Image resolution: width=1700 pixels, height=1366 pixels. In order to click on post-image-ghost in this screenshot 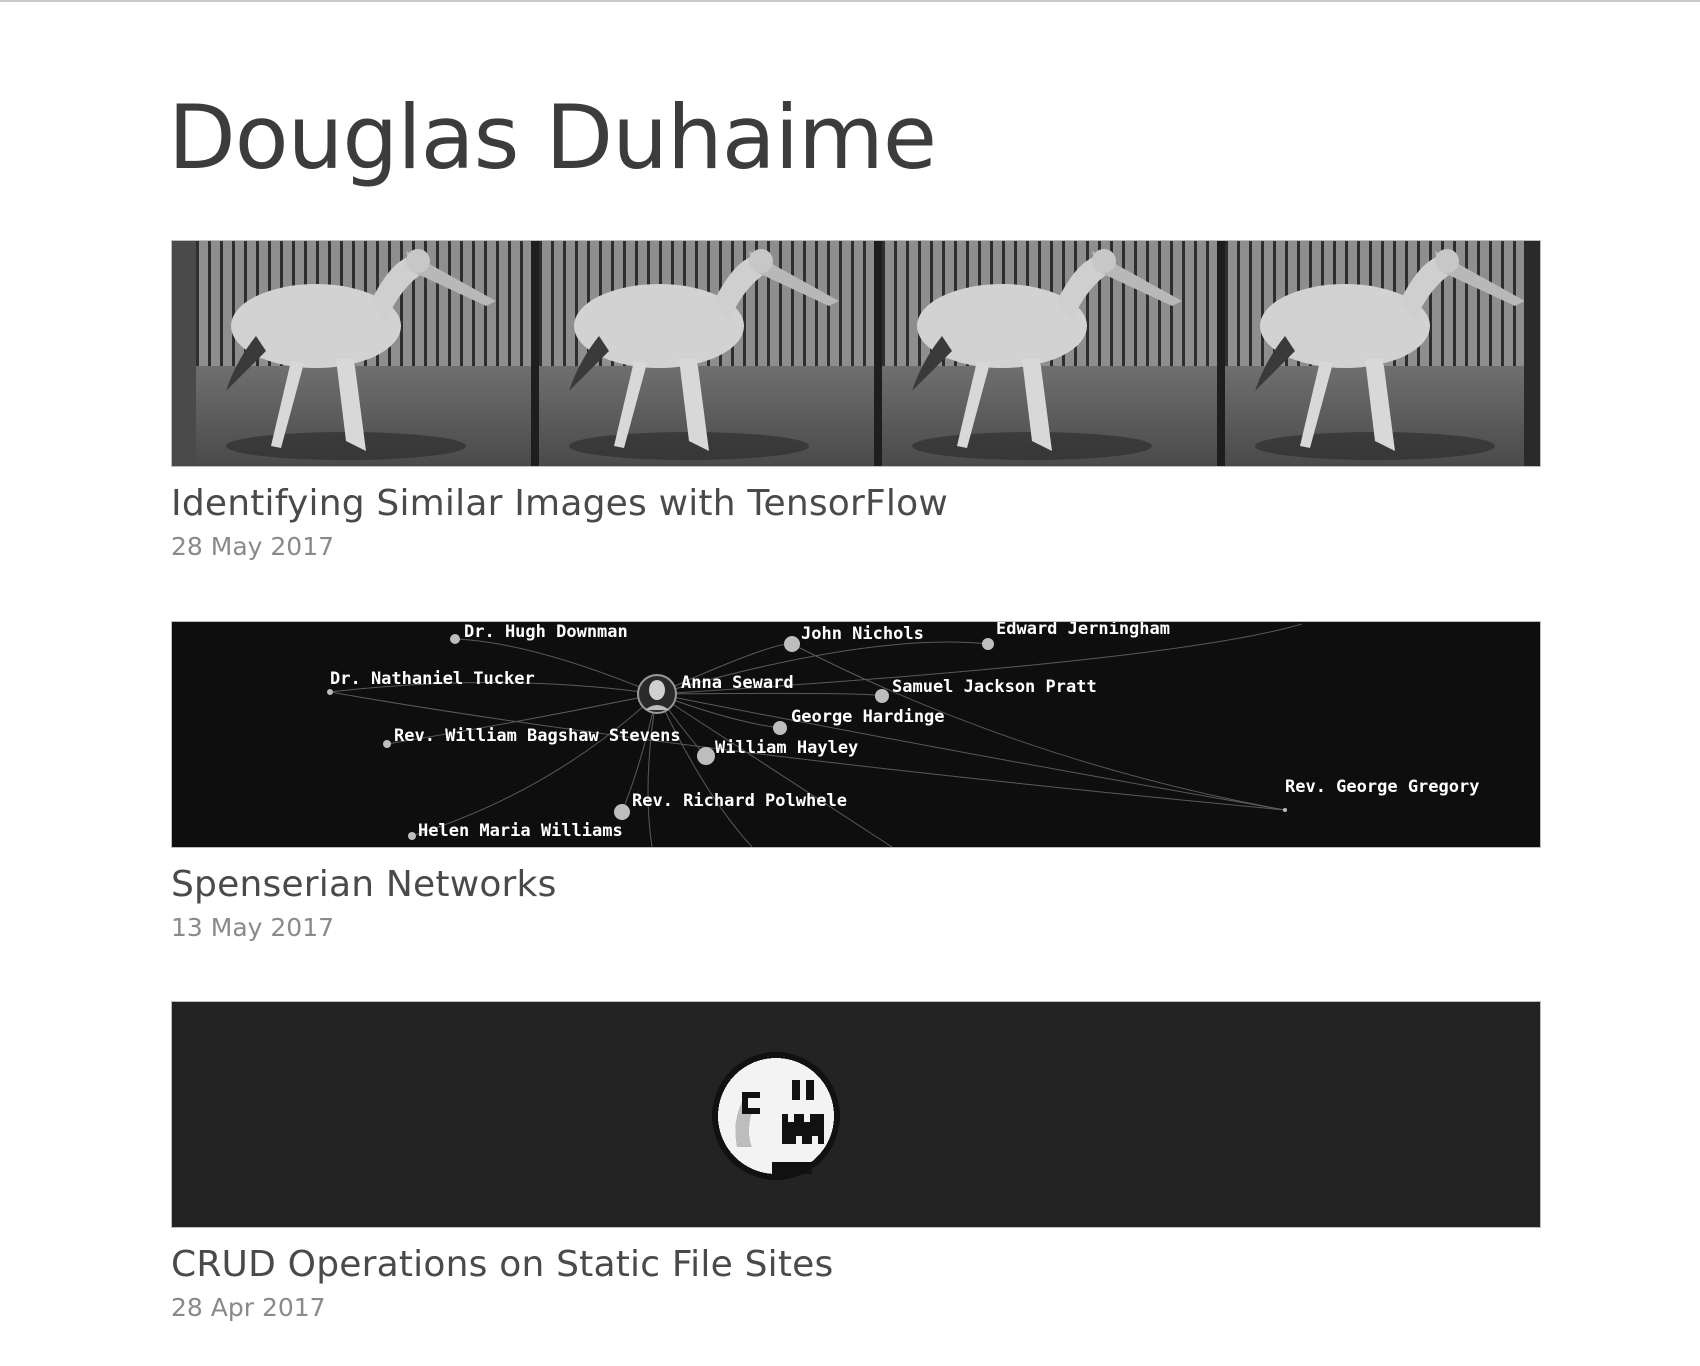, I will do `click(856, 1114)`.